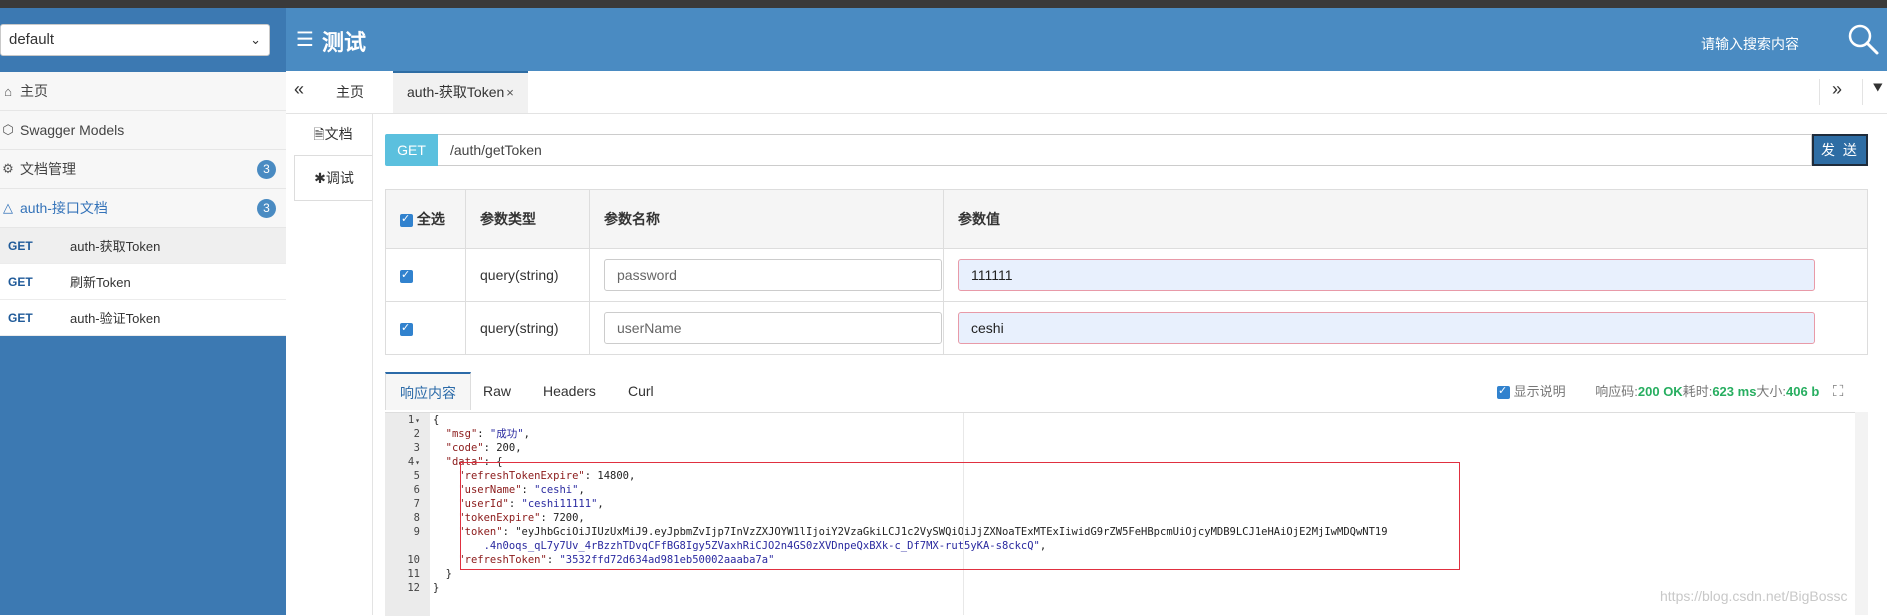 Image resolution: width=1887 pixels, height=616 pixels. Describe the element at coordinates (428, 391) in the screenshot. I see `tab-response-content: 响应内容` at that location.